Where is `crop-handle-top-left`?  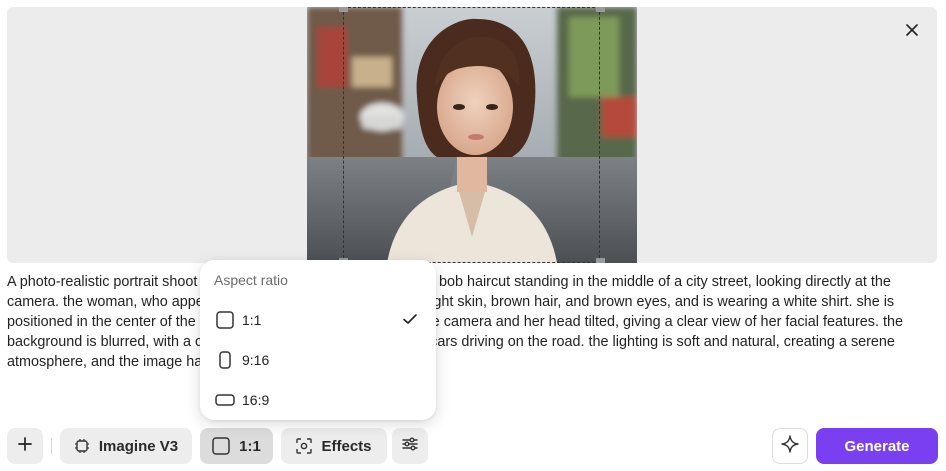 crop-handle-top-left is located at coordinates (343, 9).